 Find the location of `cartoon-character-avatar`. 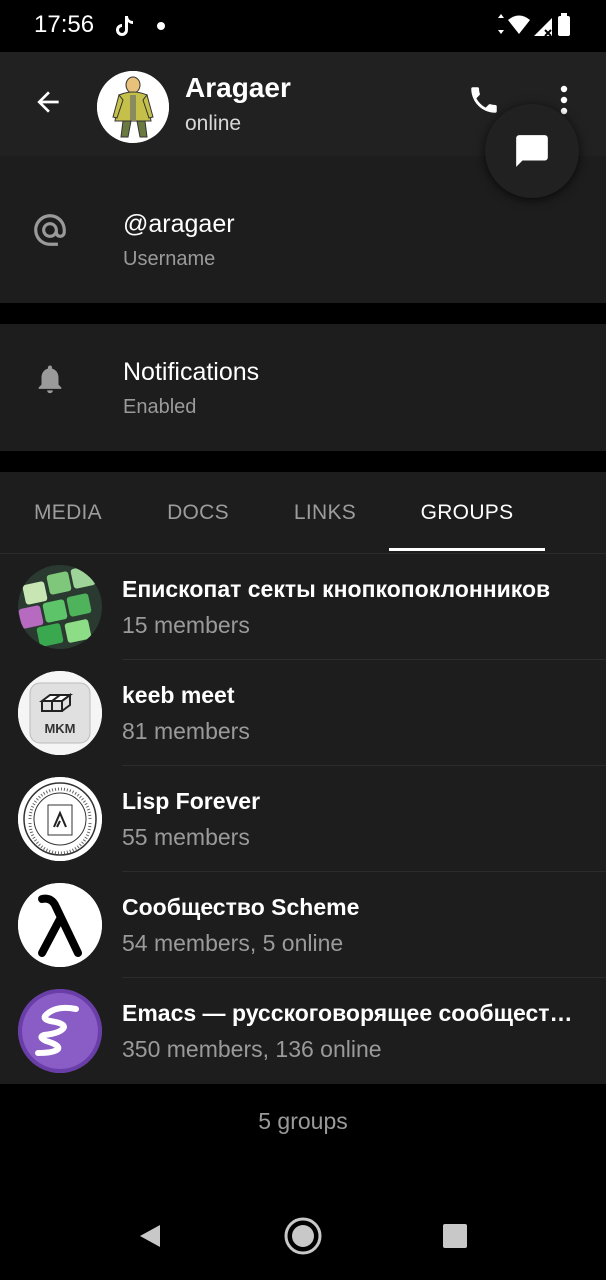

cartoon-character-avatar is located at coordinates (133, 107).